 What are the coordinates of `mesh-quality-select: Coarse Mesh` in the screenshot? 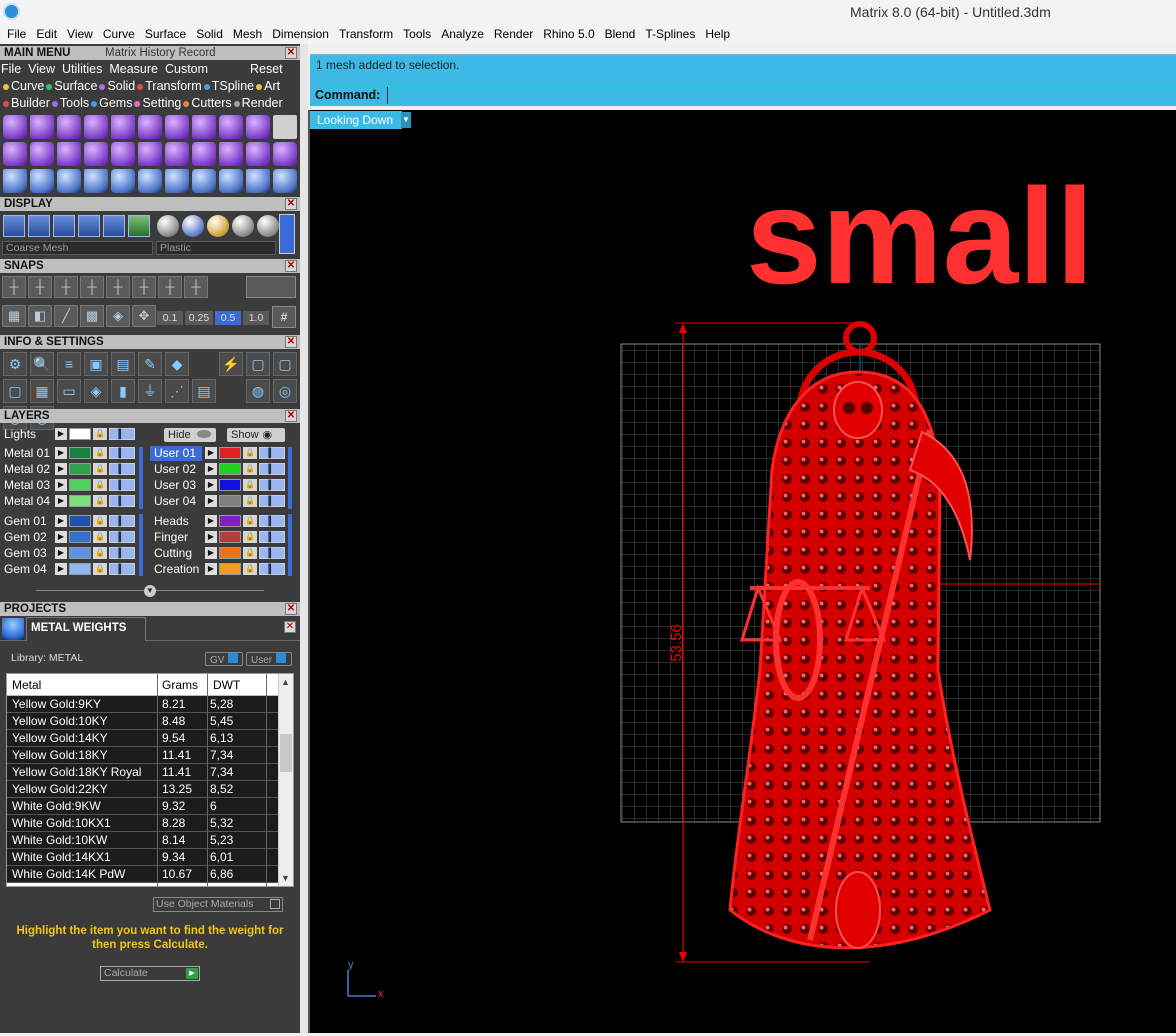 It's located at (77, 248).